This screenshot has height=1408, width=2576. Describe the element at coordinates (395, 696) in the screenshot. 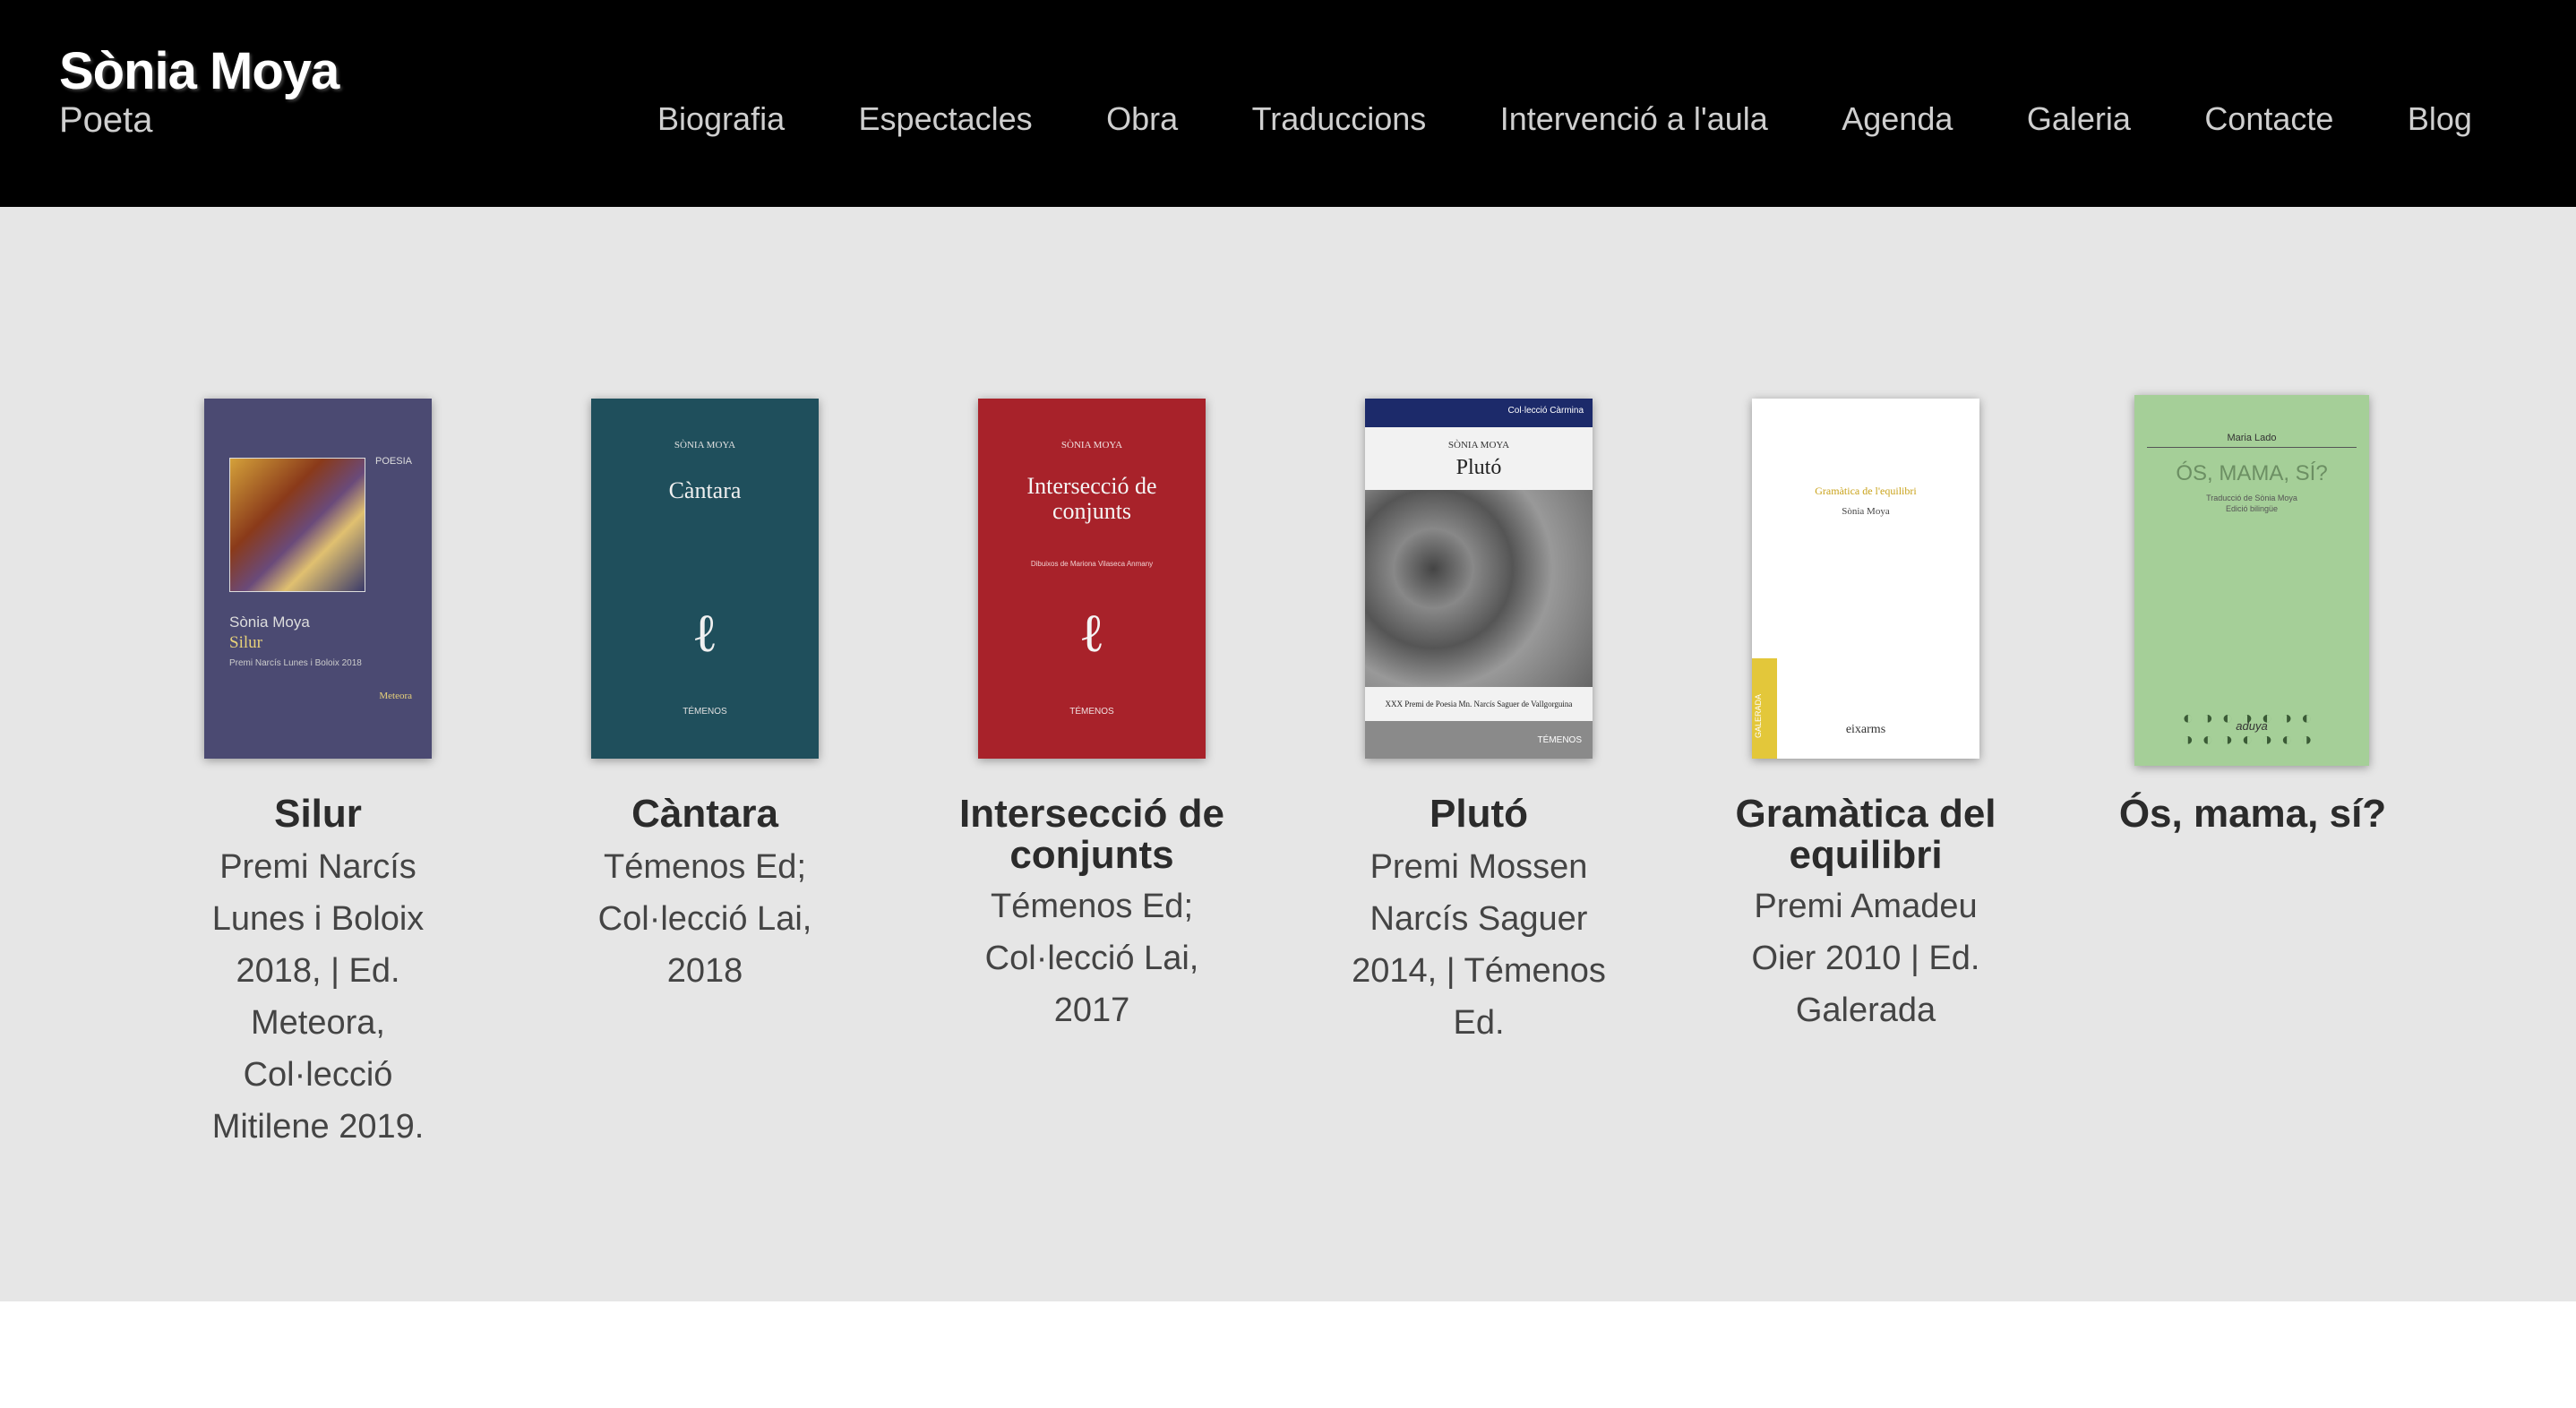

I see `cover-publisher: Meteora` at that location.